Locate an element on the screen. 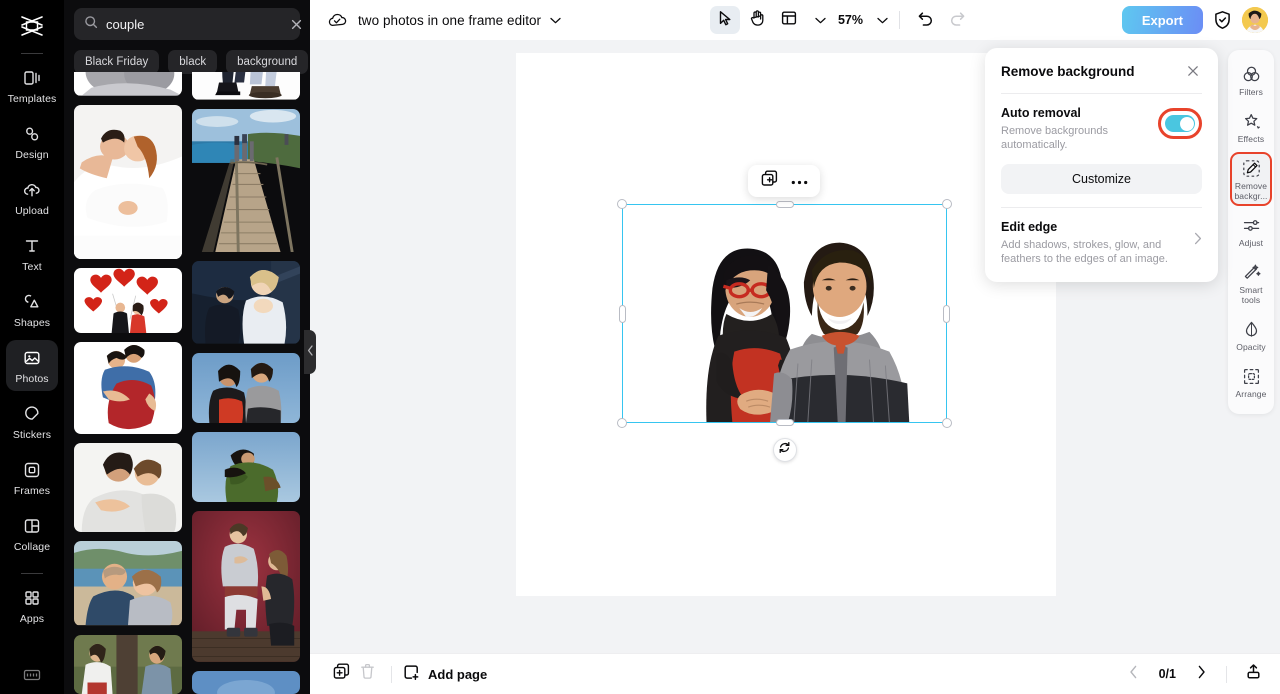 This screenshot has height=694, width=1280. resize-handle-middle-right is located at coordinates (946, 313).